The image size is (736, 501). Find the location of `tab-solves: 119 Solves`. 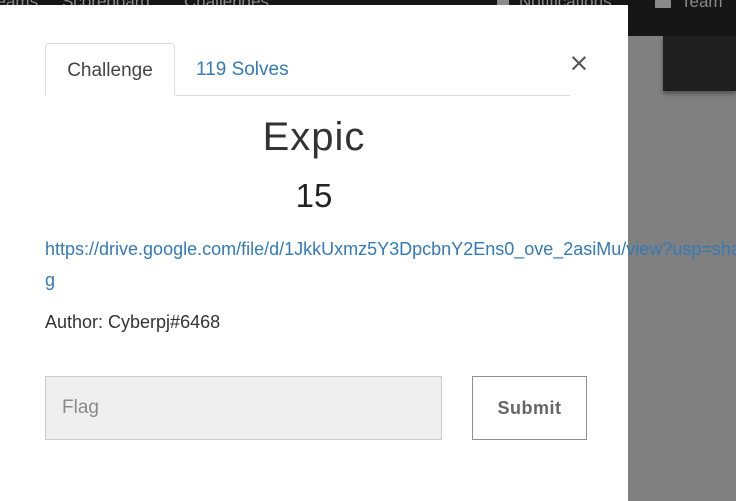

tab-solves: 119 Solves is located at coordinates (242, 69).